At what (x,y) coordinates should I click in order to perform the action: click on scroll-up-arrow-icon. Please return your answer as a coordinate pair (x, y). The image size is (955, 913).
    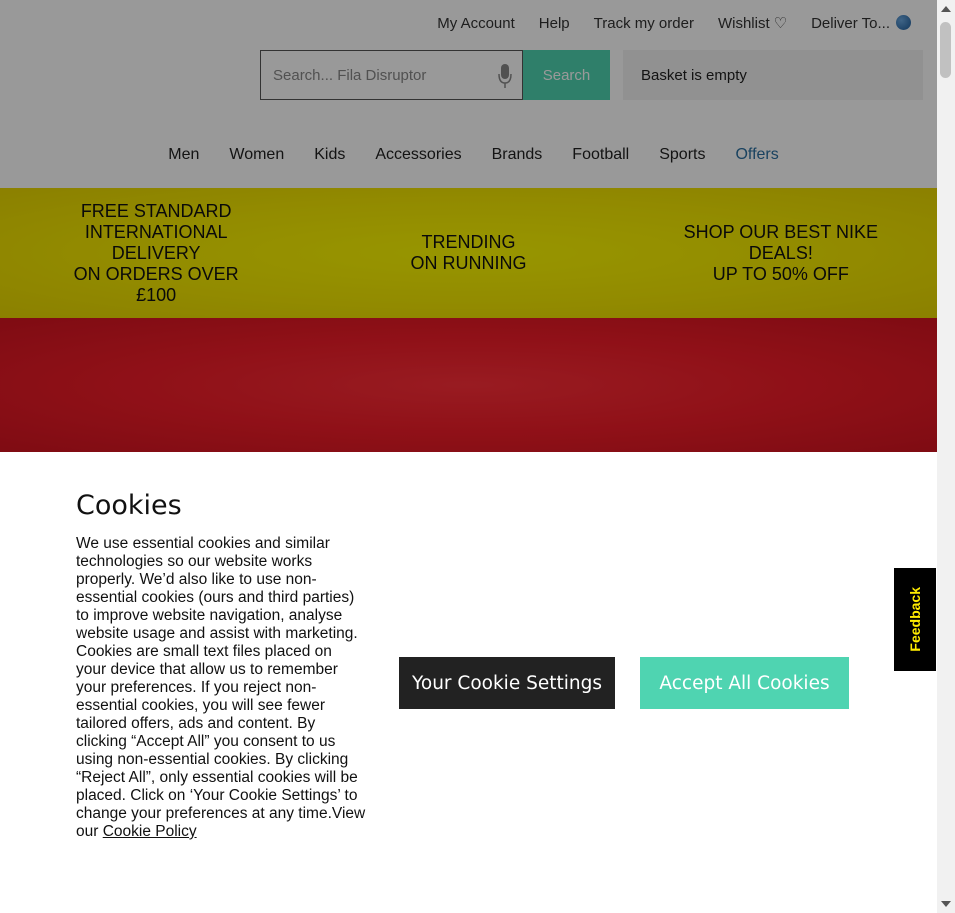
    Looking at the image, I should click on (946, 9).